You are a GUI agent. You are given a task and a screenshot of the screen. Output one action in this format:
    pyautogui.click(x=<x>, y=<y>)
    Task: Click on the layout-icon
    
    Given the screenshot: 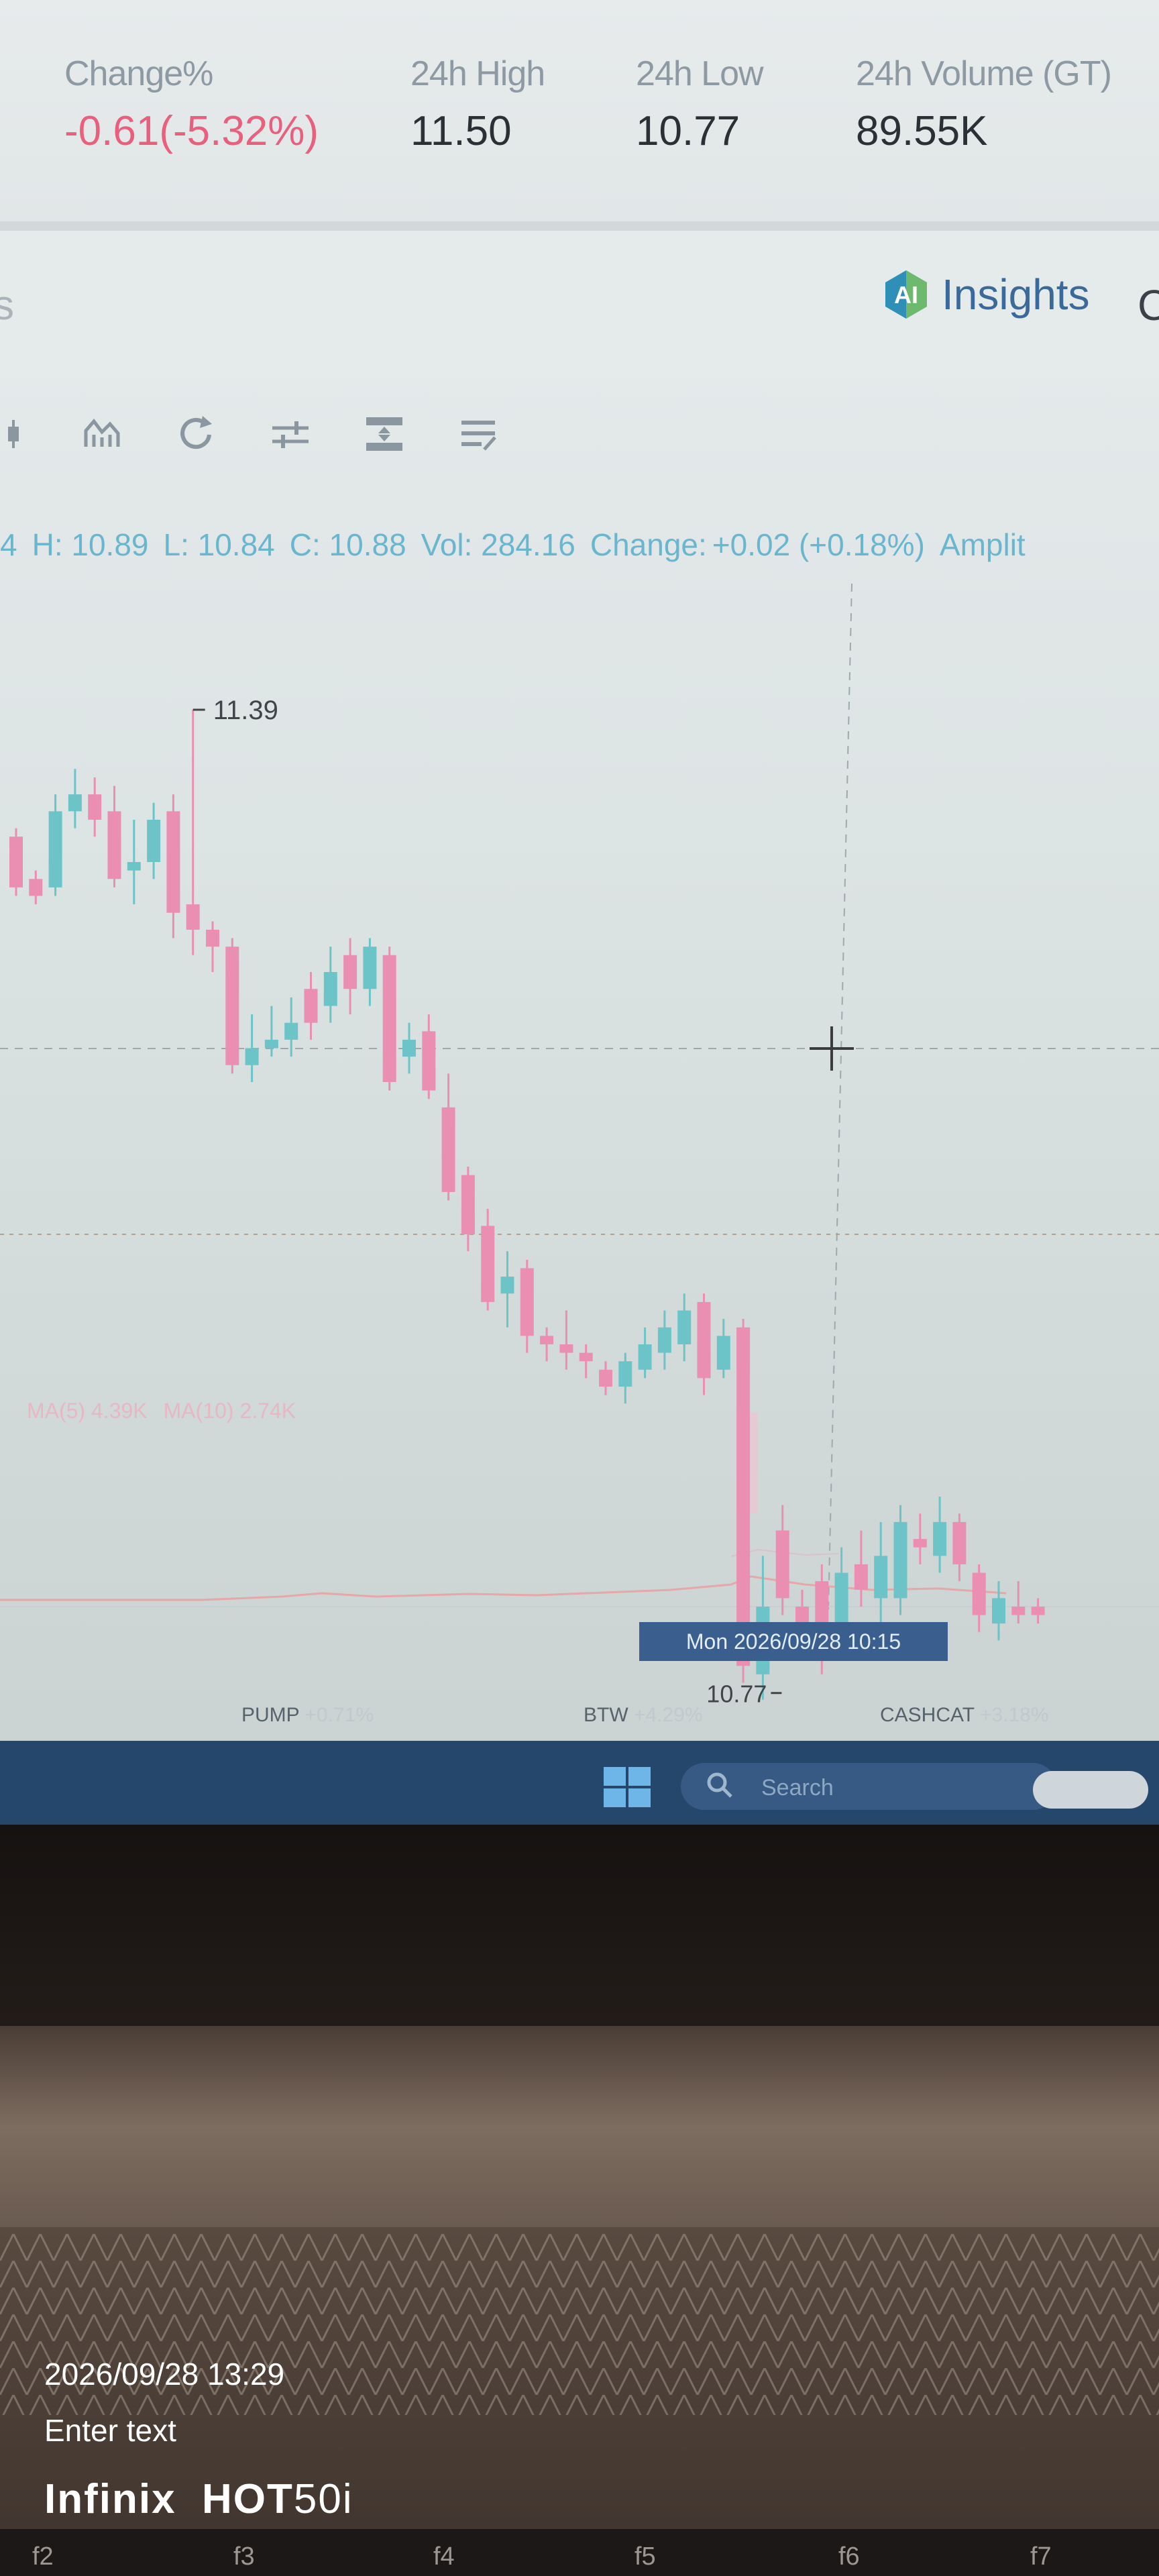 What is the action you would take?
    pyautogui.click(x=384, y=434)
    